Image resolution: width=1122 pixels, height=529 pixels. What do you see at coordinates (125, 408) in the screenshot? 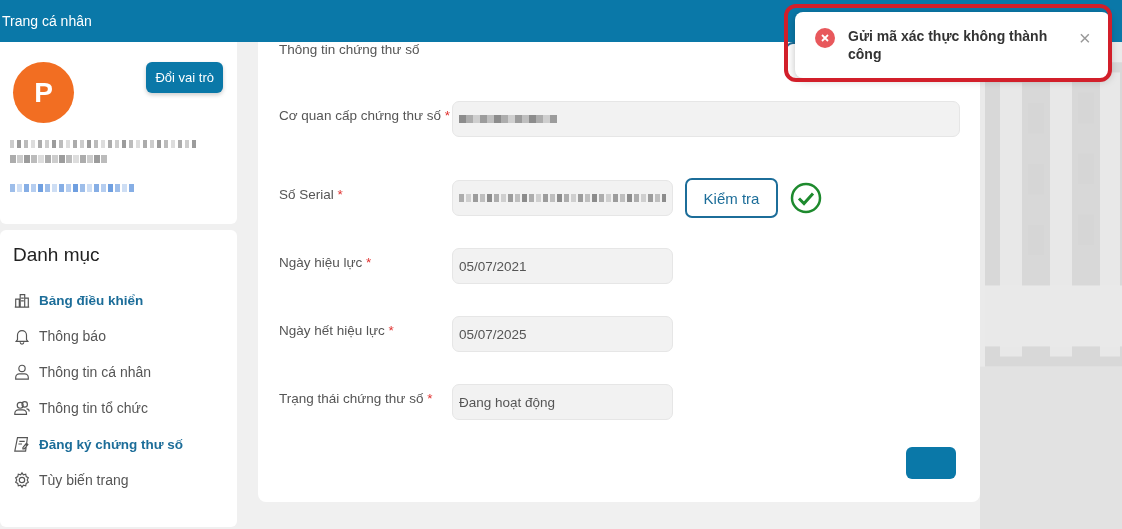
I see `menu-item: Thông tin tổ chức` at bounding box center [125, 408].